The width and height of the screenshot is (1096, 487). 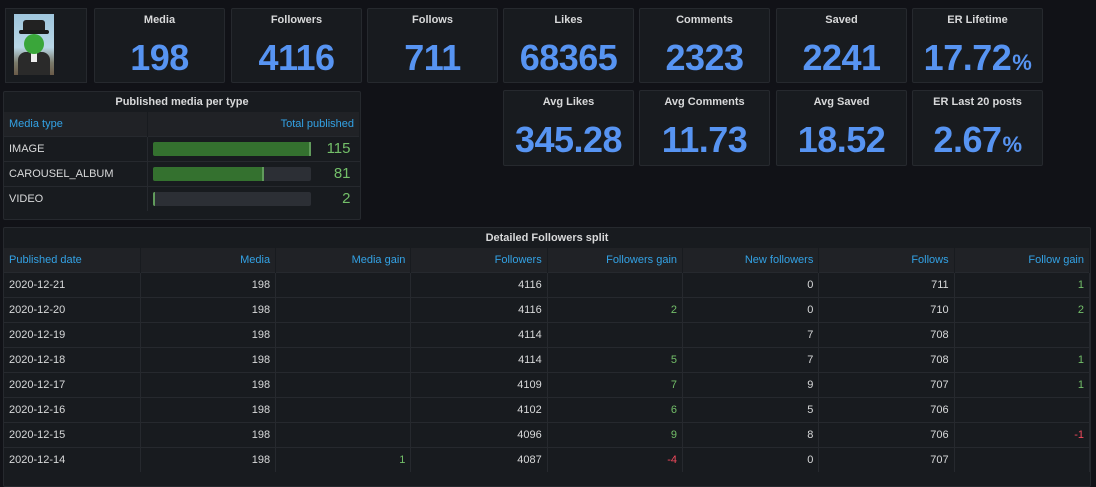 I want to click on stat-value: 198, so click(x=159, y=58).